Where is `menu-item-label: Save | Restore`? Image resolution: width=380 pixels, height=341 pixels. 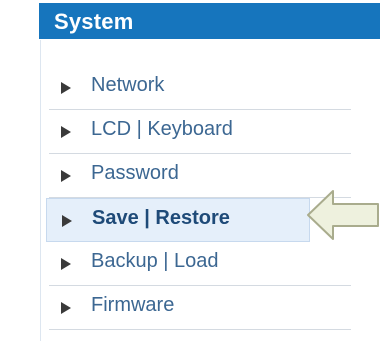
menu-item-label: Save | Restore is located at coordinates (161, 218).